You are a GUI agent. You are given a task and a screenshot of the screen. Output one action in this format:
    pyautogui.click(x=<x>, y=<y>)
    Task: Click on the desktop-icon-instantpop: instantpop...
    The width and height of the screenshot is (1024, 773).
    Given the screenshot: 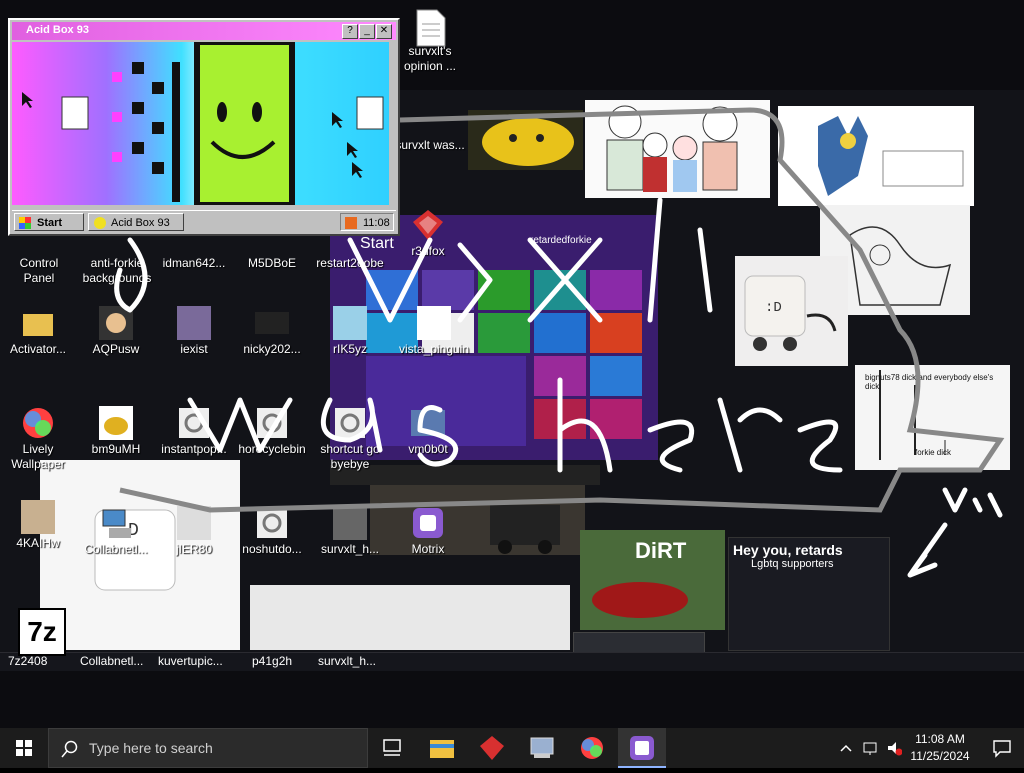 What is the action you would take?
    pyautogui.click(x=194, y=431)
    